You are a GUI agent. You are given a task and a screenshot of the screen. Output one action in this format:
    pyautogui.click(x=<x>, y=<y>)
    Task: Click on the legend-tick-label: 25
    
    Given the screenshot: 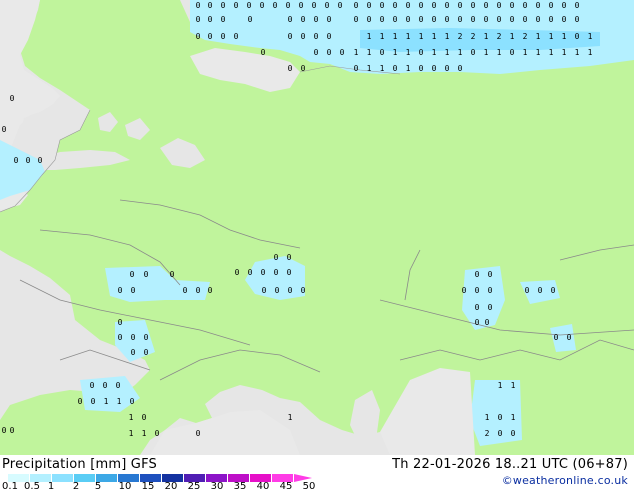 What is the action you would take?
    pyautogui.click(x=194, y=486)
    